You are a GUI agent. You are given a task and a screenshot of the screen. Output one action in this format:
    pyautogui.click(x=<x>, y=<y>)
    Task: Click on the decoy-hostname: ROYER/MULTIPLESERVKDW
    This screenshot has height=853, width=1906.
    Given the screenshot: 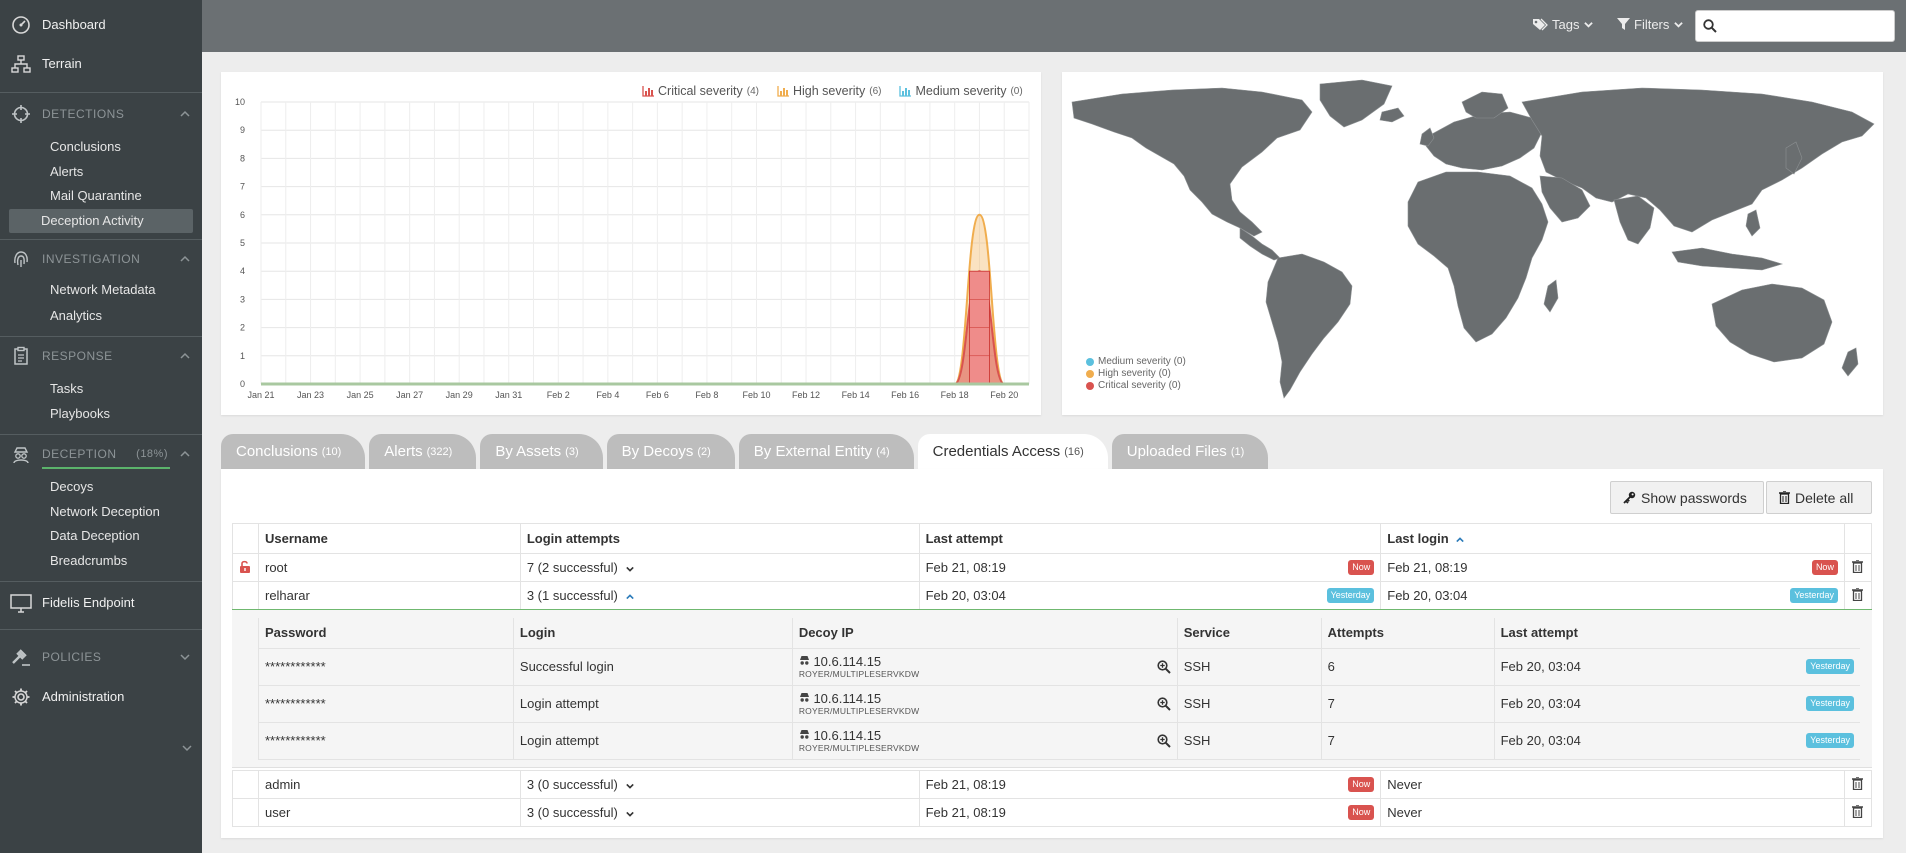 What is the action you would take?
    pyautogui.click(x=859, y=674)
    